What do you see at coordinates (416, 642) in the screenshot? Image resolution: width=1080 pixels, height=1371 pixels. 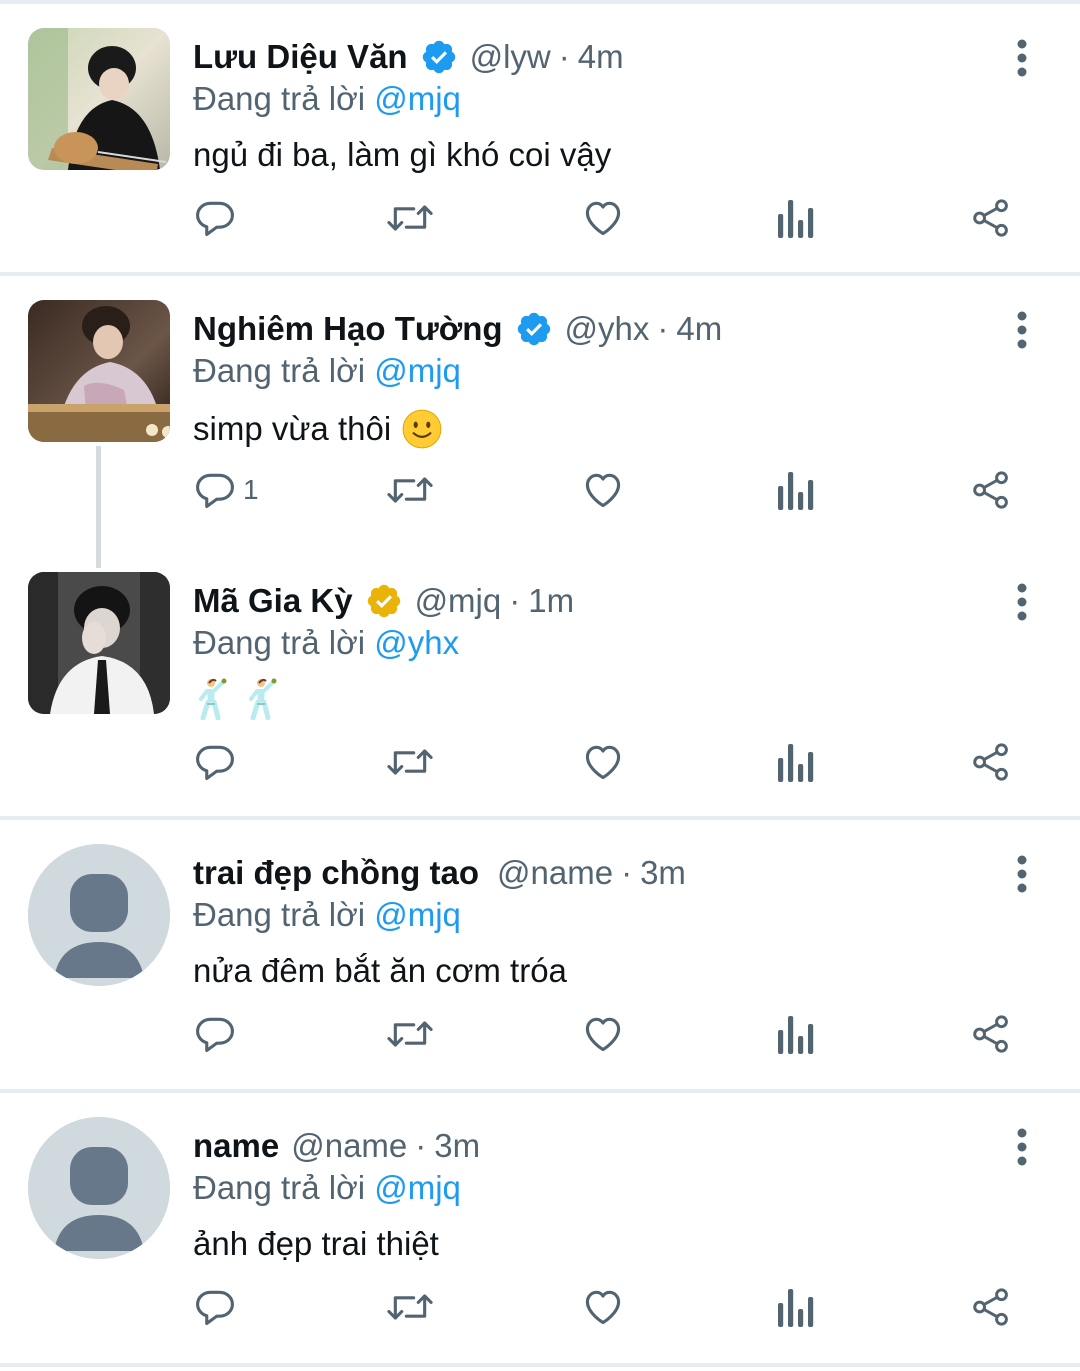 I see `mention-link: @yhx` at bounding box center [416, 642].